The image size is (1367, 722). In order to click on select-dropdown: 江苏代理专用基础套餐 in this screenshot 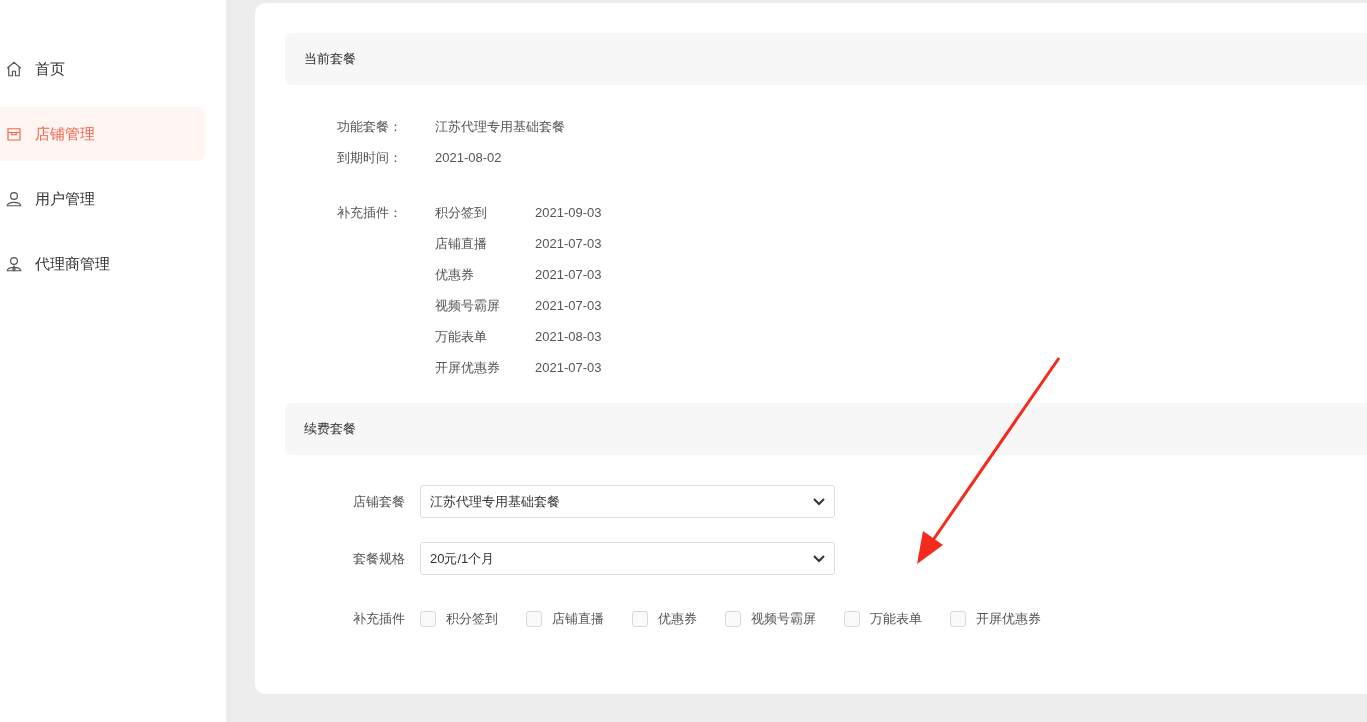, I will do `click(627, 501)`.